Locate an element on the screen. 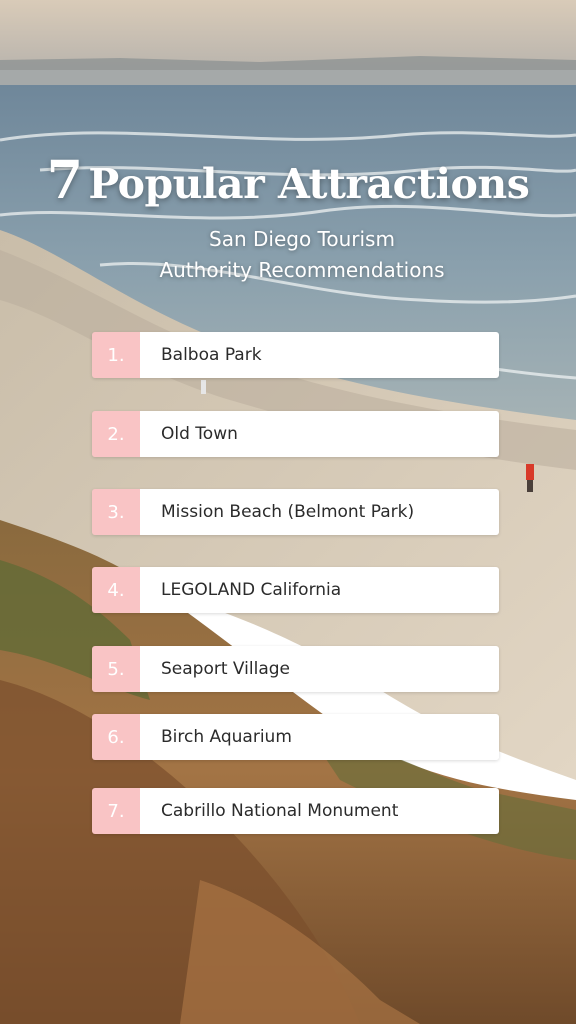  list-item: 7. Cabrillo National Monument is located at coordinates (295, 811).